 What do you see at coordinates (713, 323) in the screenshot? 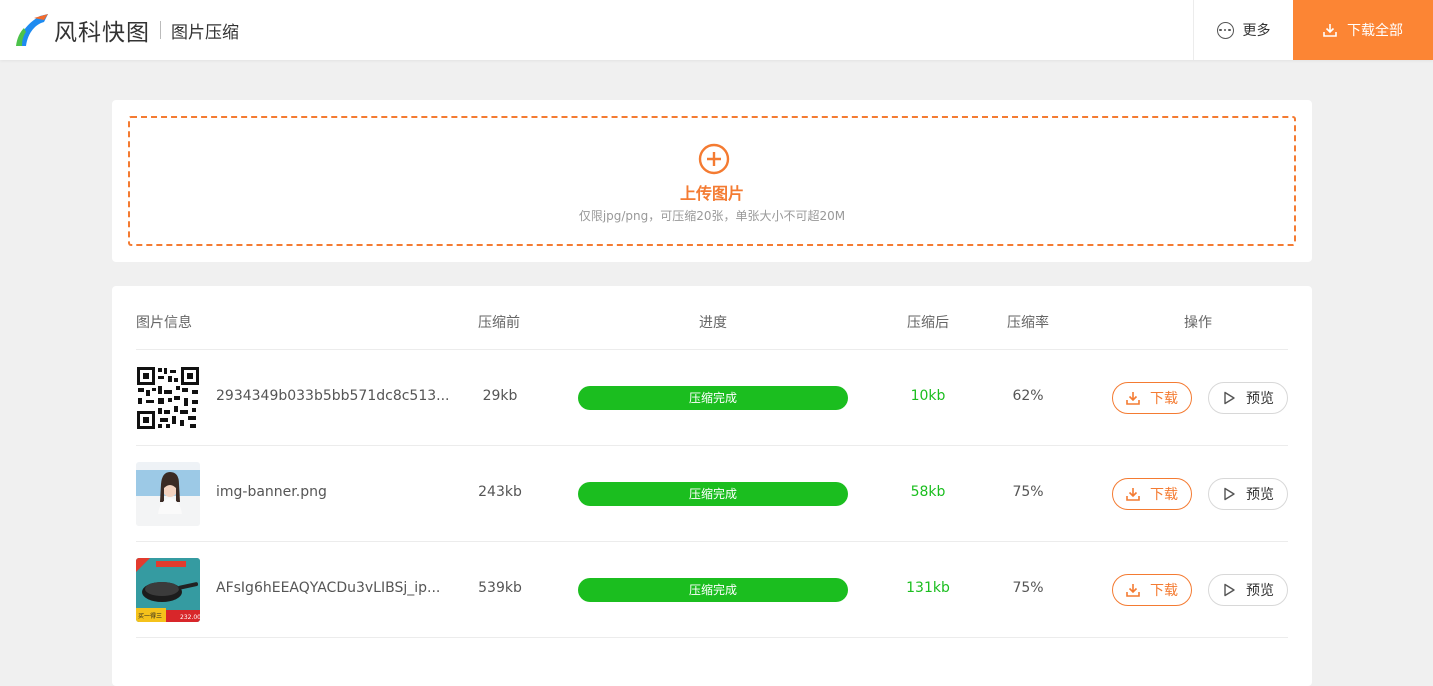
I see `header-progress: 进度` at bounding box center [713, 323].